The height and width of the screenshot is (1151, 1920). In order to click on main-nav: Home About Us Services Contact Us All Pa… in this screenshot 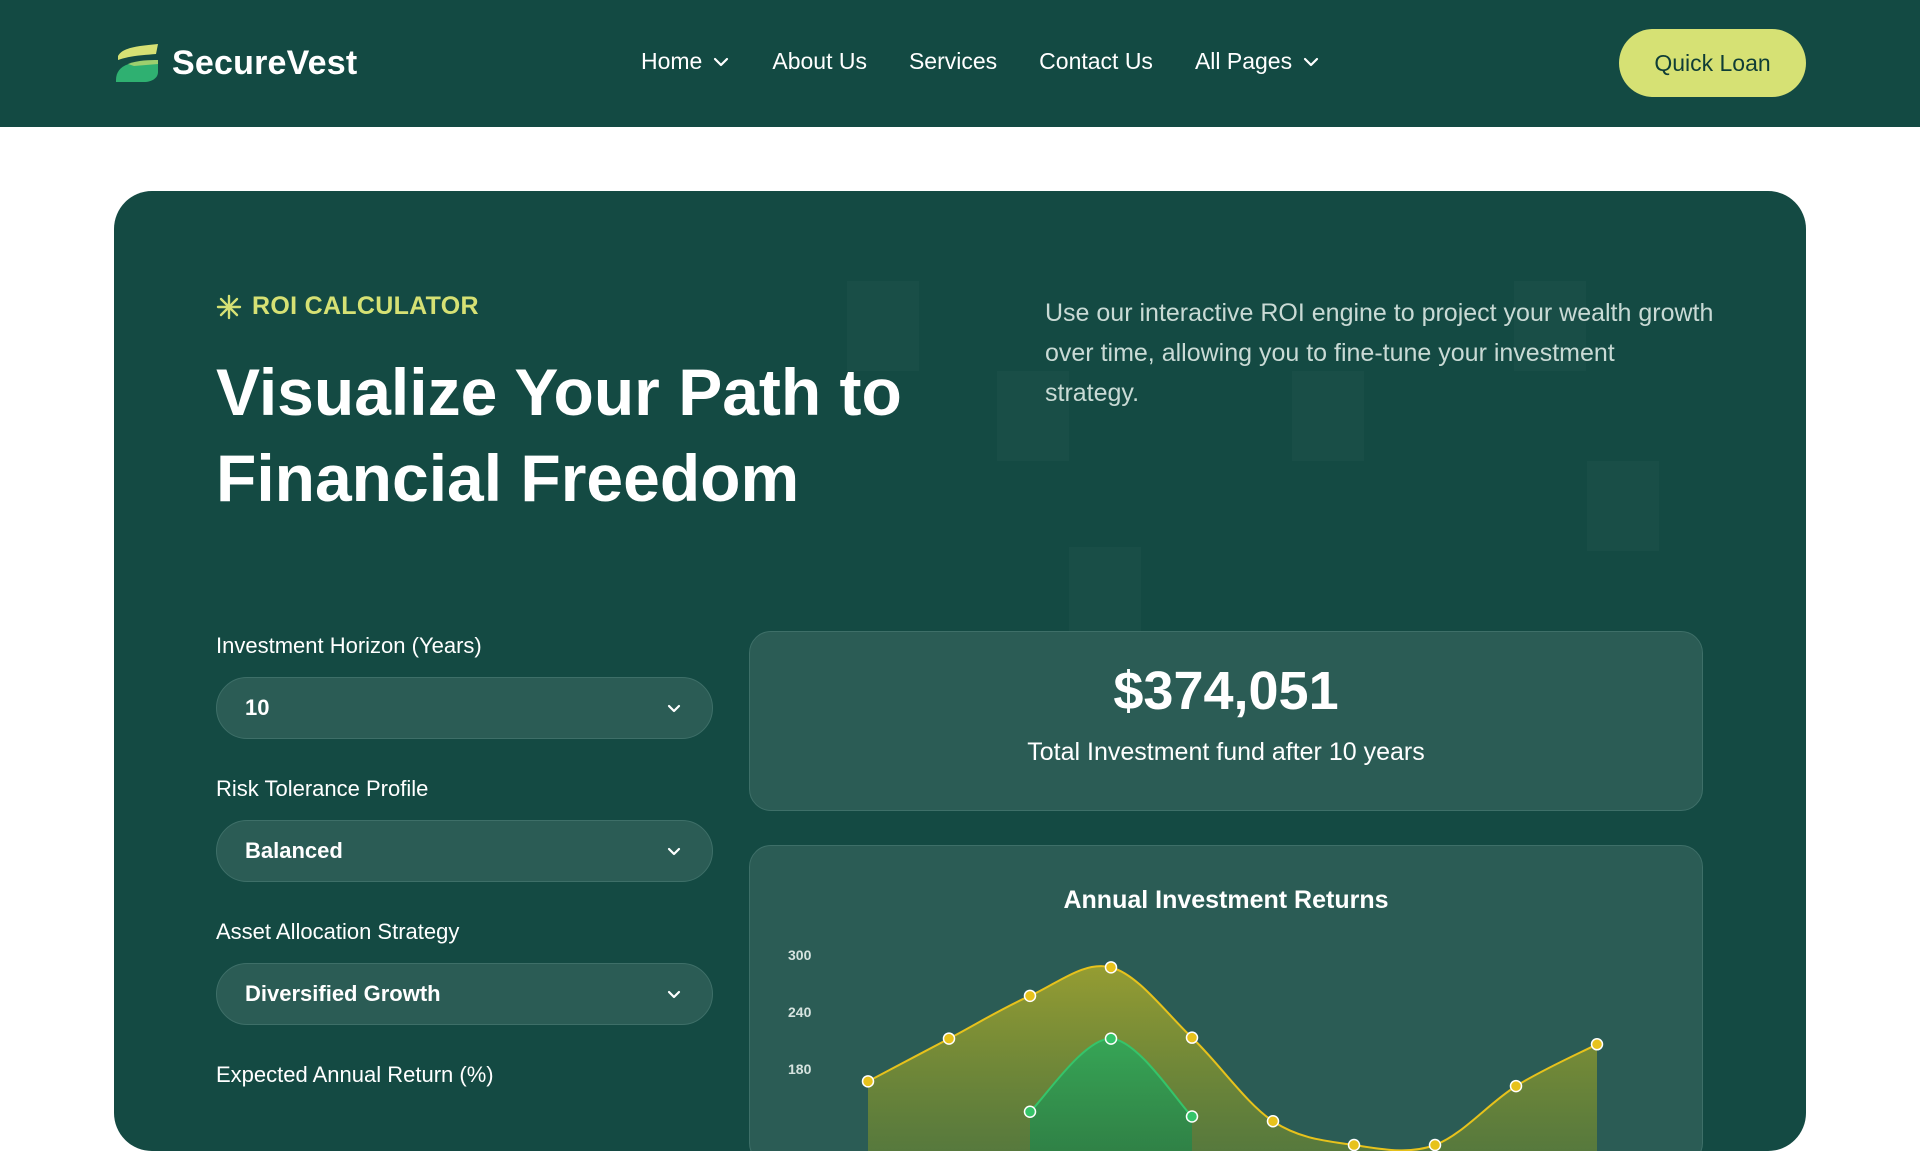, I will do `click(980, 61)`.